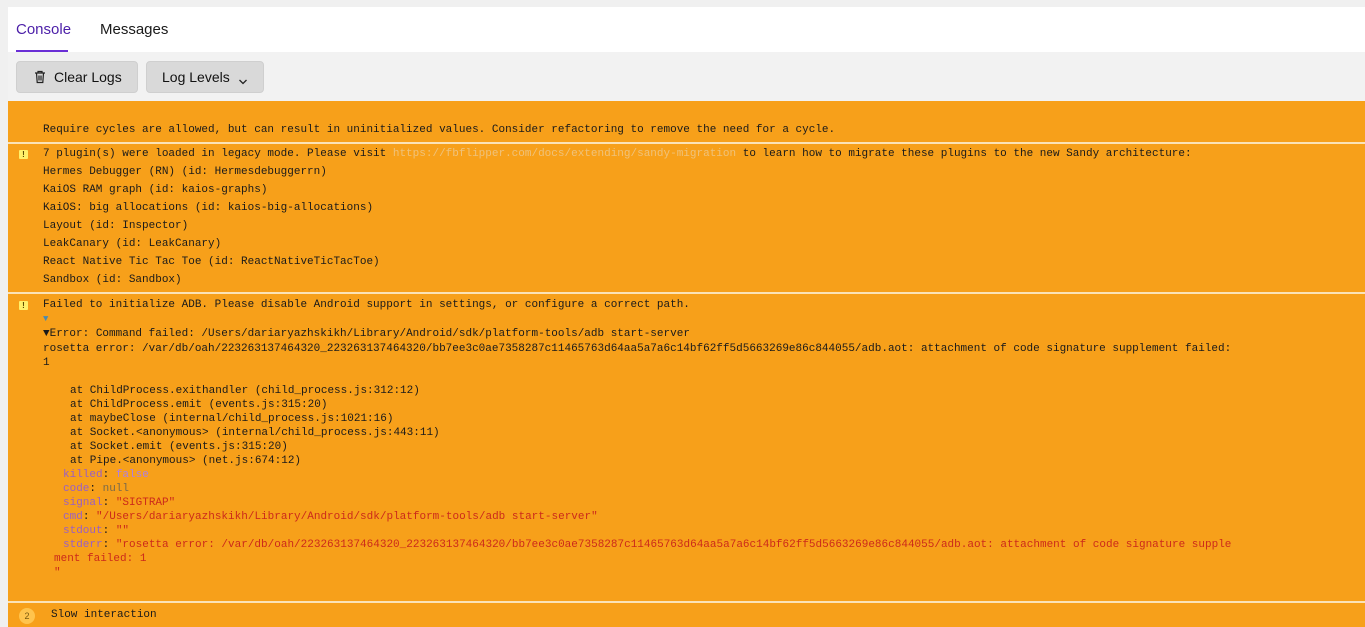 The height and width of the screenshot is (627, 1365). What do you see at coordinates (119, 503) in the screenshot?
I see `prop-signal: signal: "SIGTRAP"` at bounding box center [119, 503].